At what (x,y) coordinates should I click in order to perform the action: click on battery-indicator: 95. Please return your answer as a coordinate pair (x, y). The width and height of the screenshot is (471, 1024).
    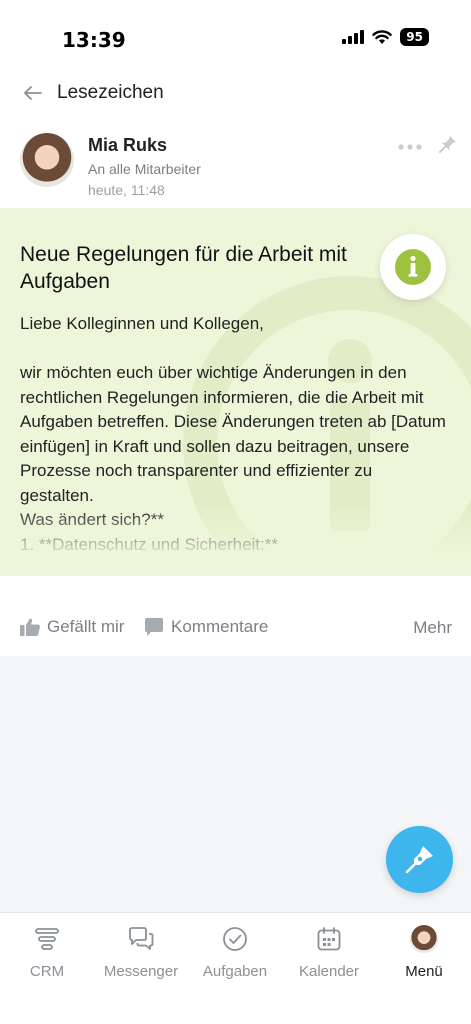
    Looking at the image, I should click on (414, 37).